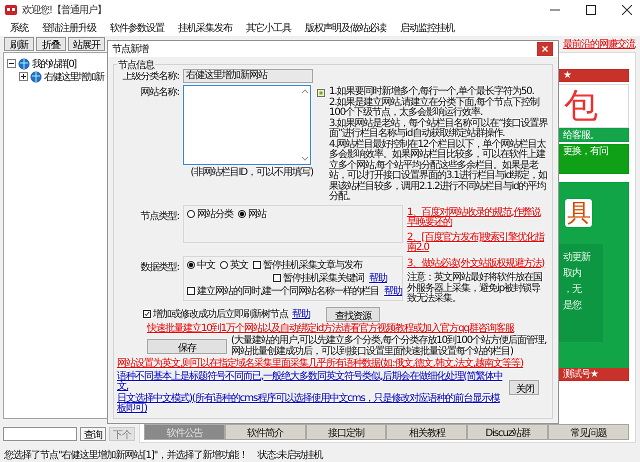 This screenshot has height=462, width=640. Describe the element at coordinates (307, 265) in the screenshot. I see `checkbox-option: 暂停挂机采集文章与发布` at that location.